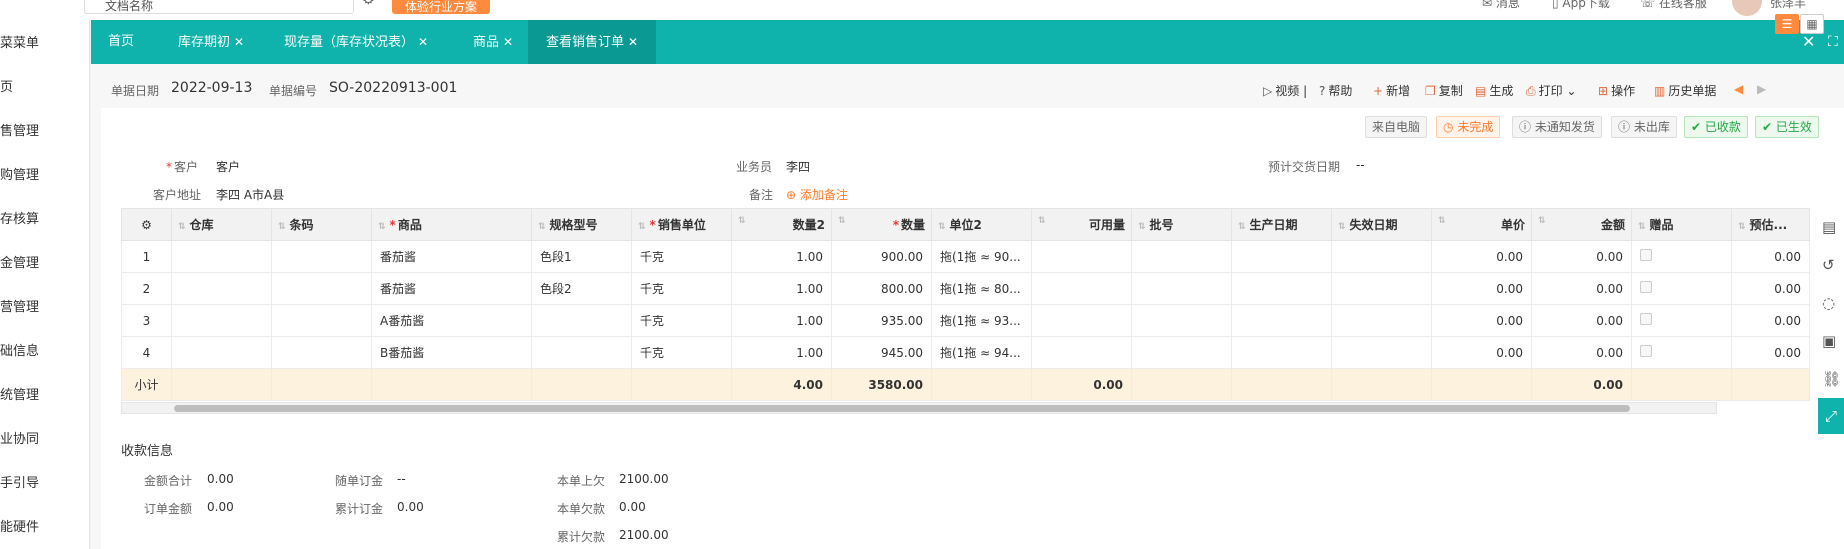 This screenshot has width=1844, height=549. I want to click on table-horizontal-scrollbar, so click(919, 408).